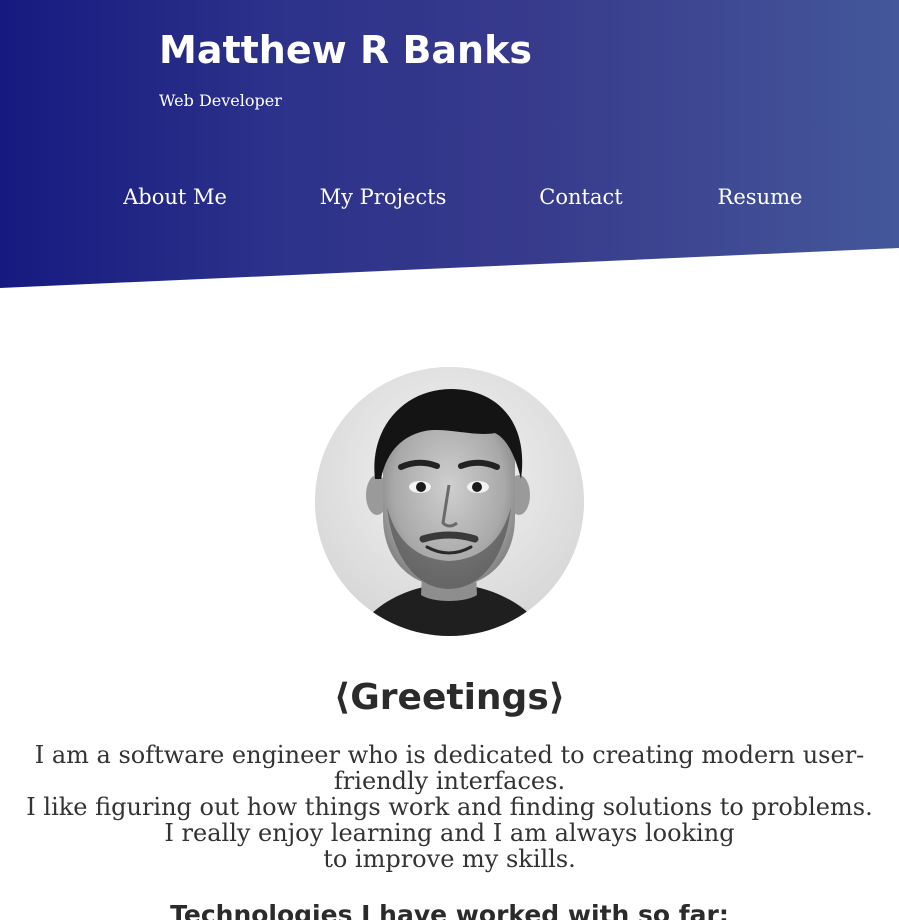  What do you see at coordinates (345, 50) in the screenshot?
I see `site-title: Matthew R Banks` at bounding box center [345, 50].